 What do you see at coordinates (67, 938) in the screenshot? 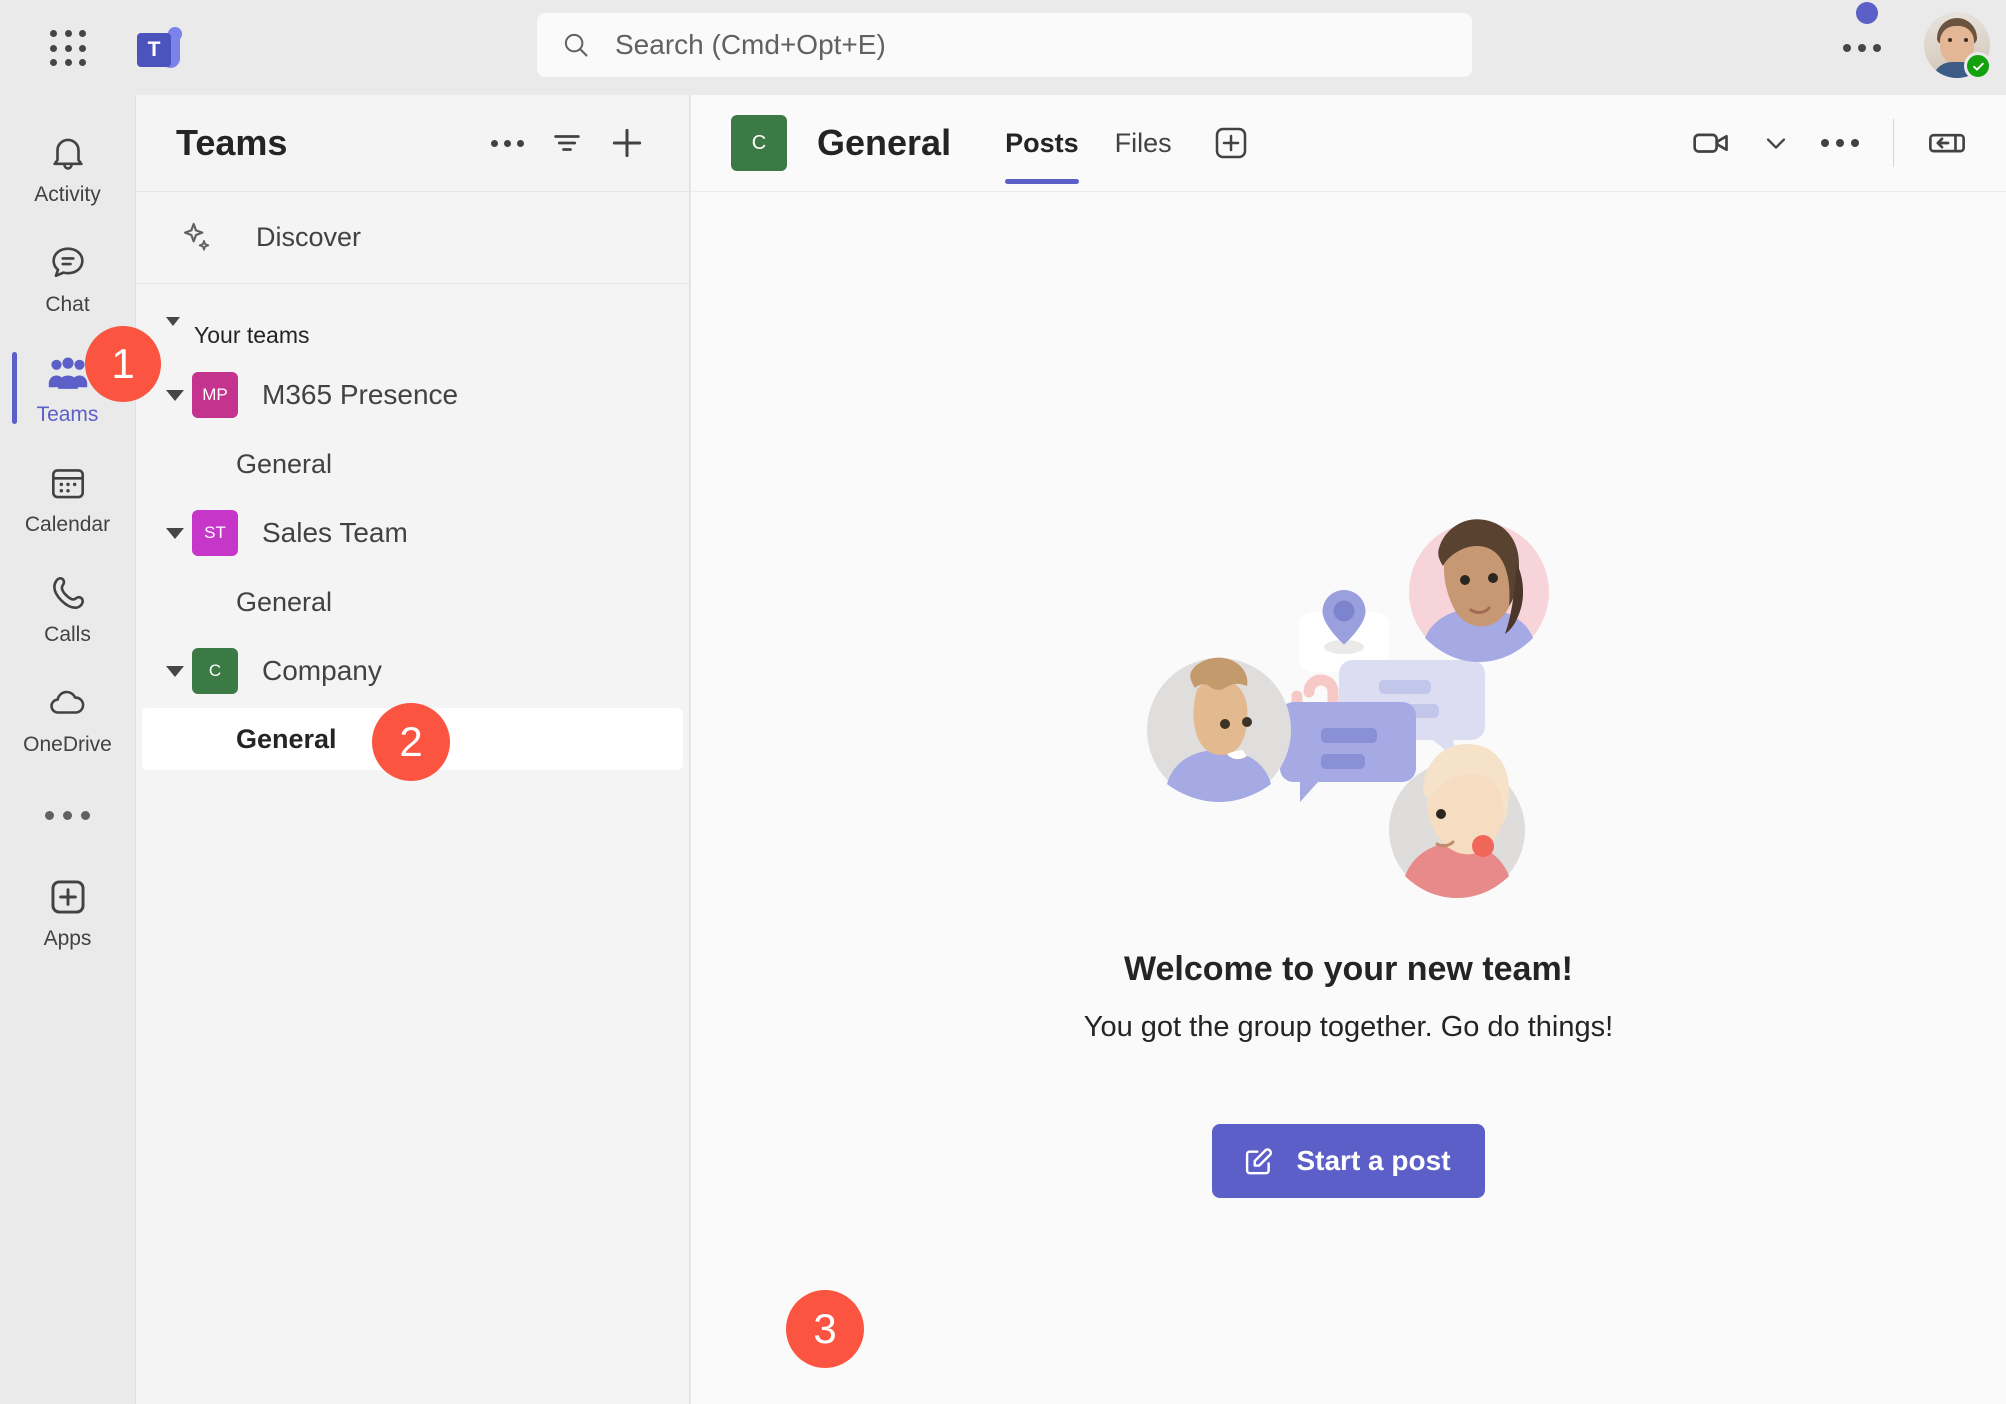
I see `rail-label: Apps` at bounding box center [67, 938].